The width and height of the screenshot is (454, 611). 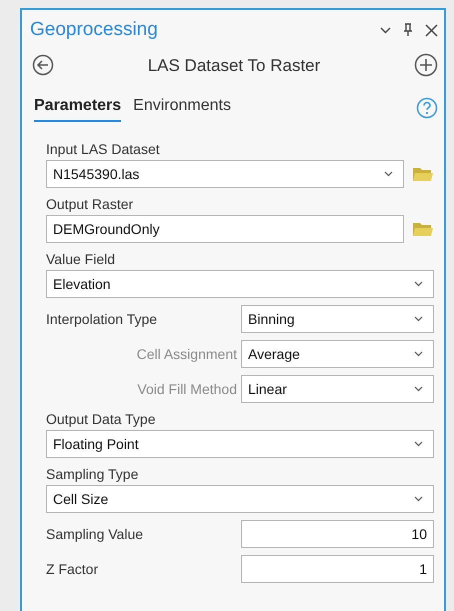 I want to click on dropdown-field: Cell Size, so click(x=240, y=499).